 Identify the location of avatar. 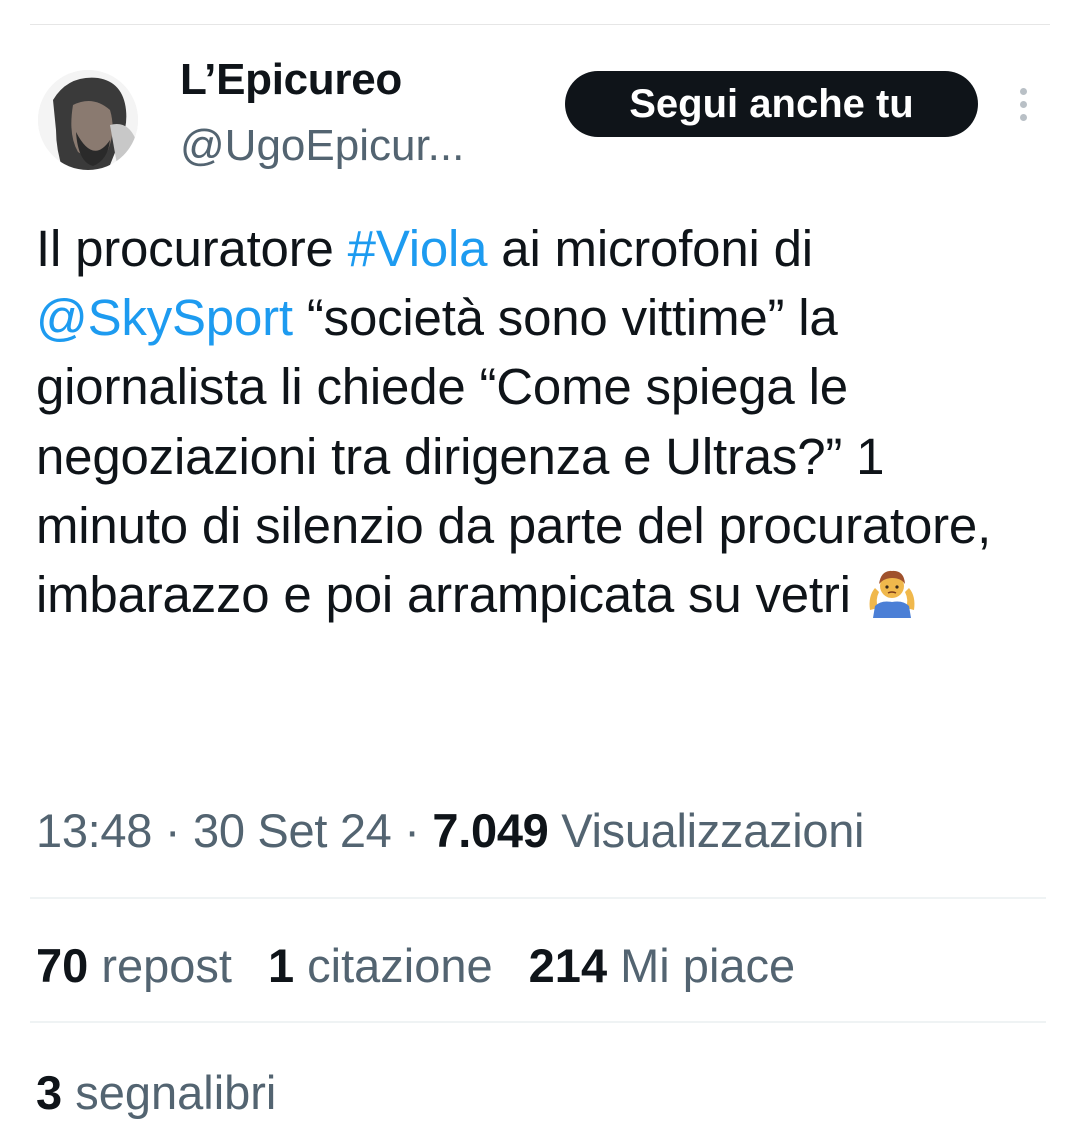
(88, 120).